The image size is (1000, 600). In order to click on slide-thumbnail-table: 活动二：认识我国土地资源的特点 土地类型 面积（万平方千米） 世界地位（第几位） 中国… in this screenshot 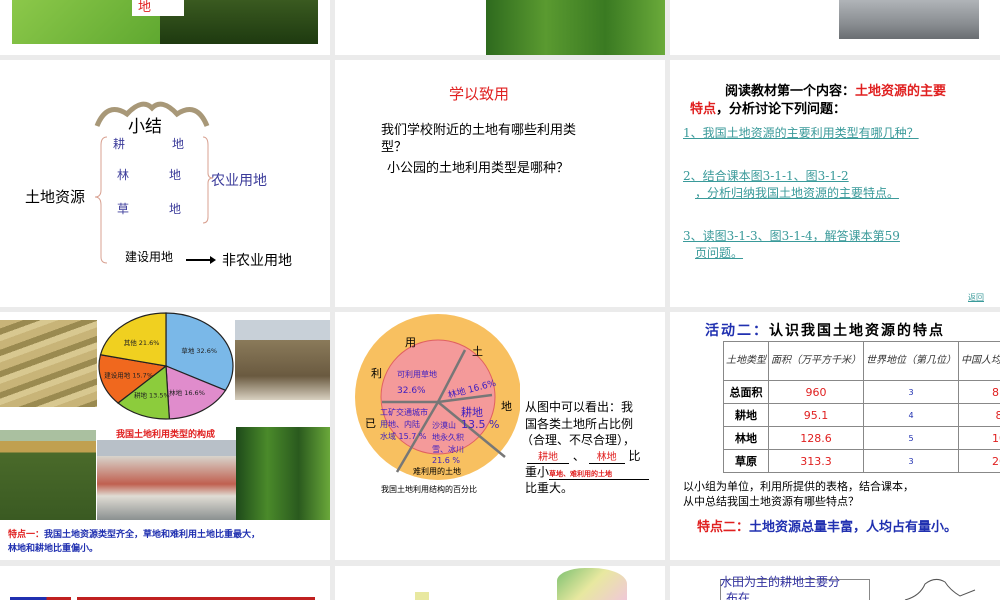, I will do `click(835, 436)`.